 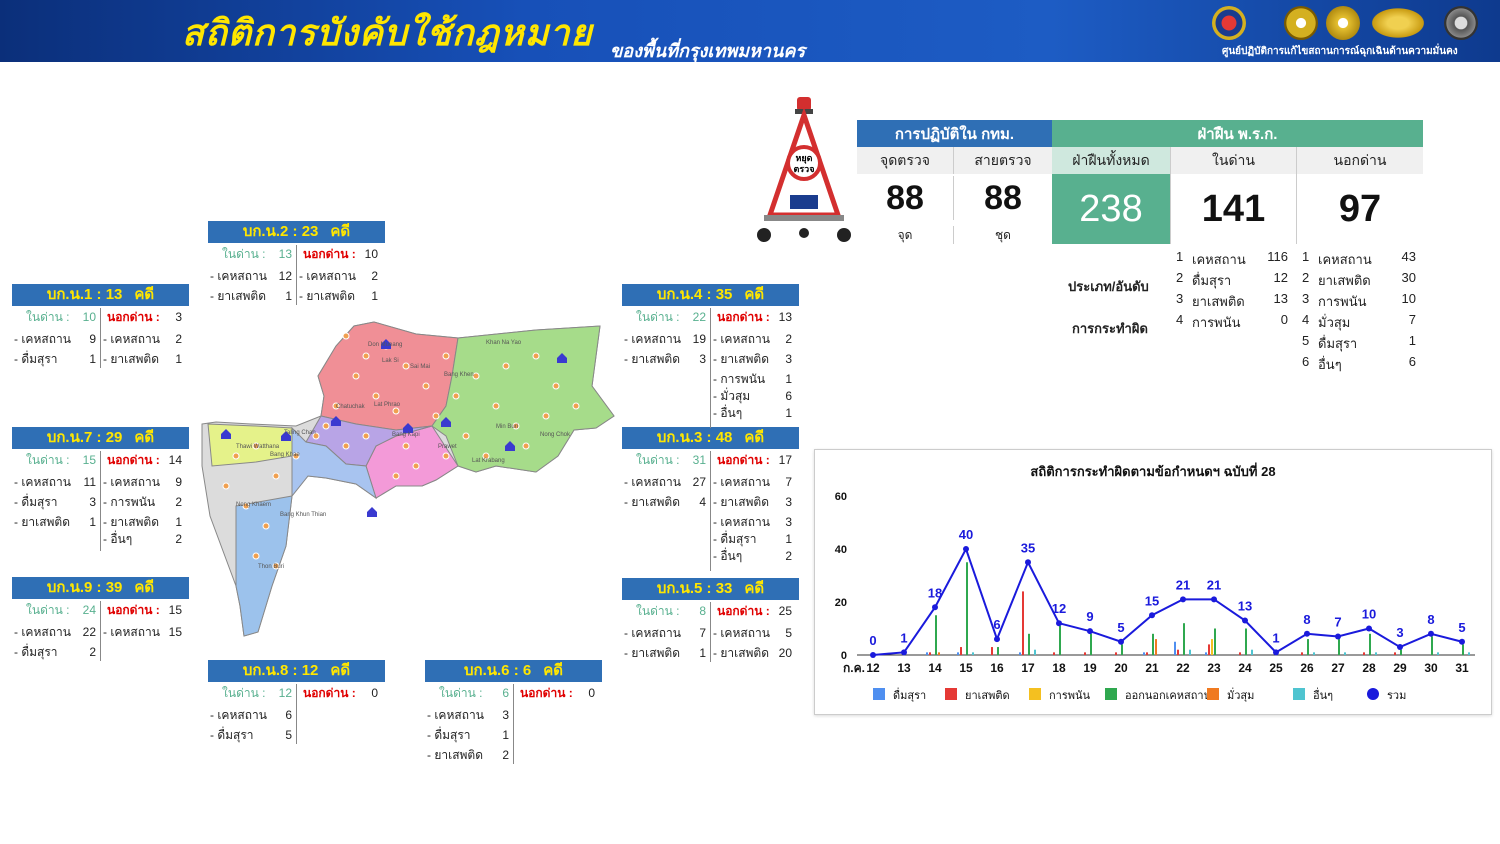 What do you see at coordinates (1323, 694) in the screenshot?
I see `legend-label: อื่นๆ` at bounding box center [1323, 694].